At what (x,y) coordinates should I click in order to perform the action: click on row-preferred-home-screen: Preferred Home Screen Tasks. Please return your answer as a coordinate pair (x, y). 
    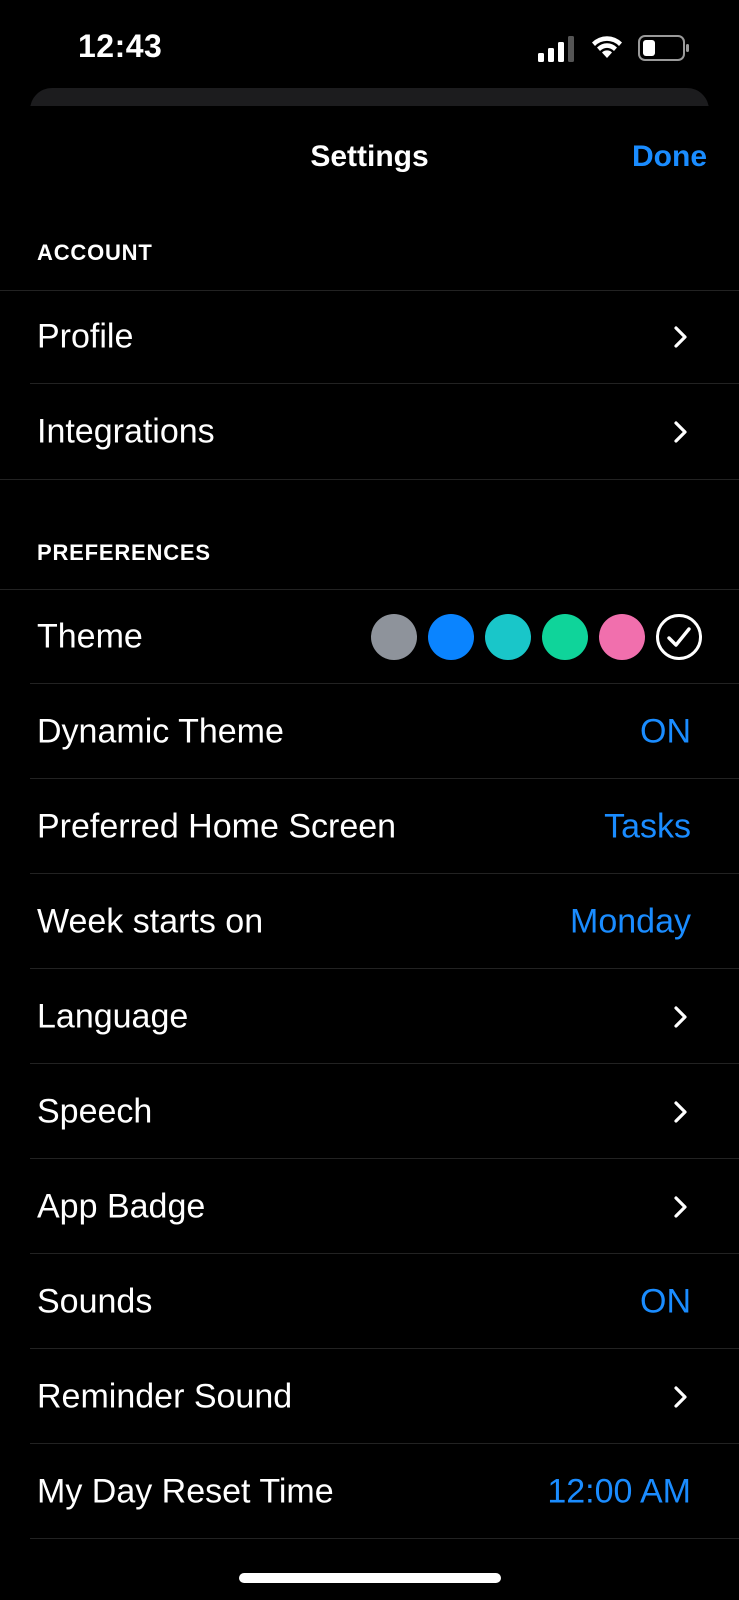
    Looking at the image, I should click on (369, 827).